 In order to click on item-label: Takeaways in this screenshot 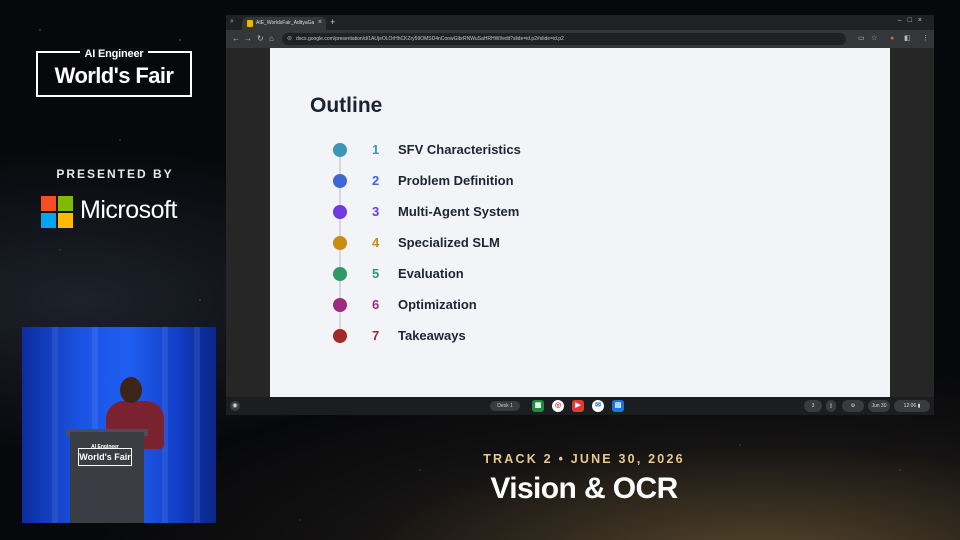, I will do `click(432, 335)`.